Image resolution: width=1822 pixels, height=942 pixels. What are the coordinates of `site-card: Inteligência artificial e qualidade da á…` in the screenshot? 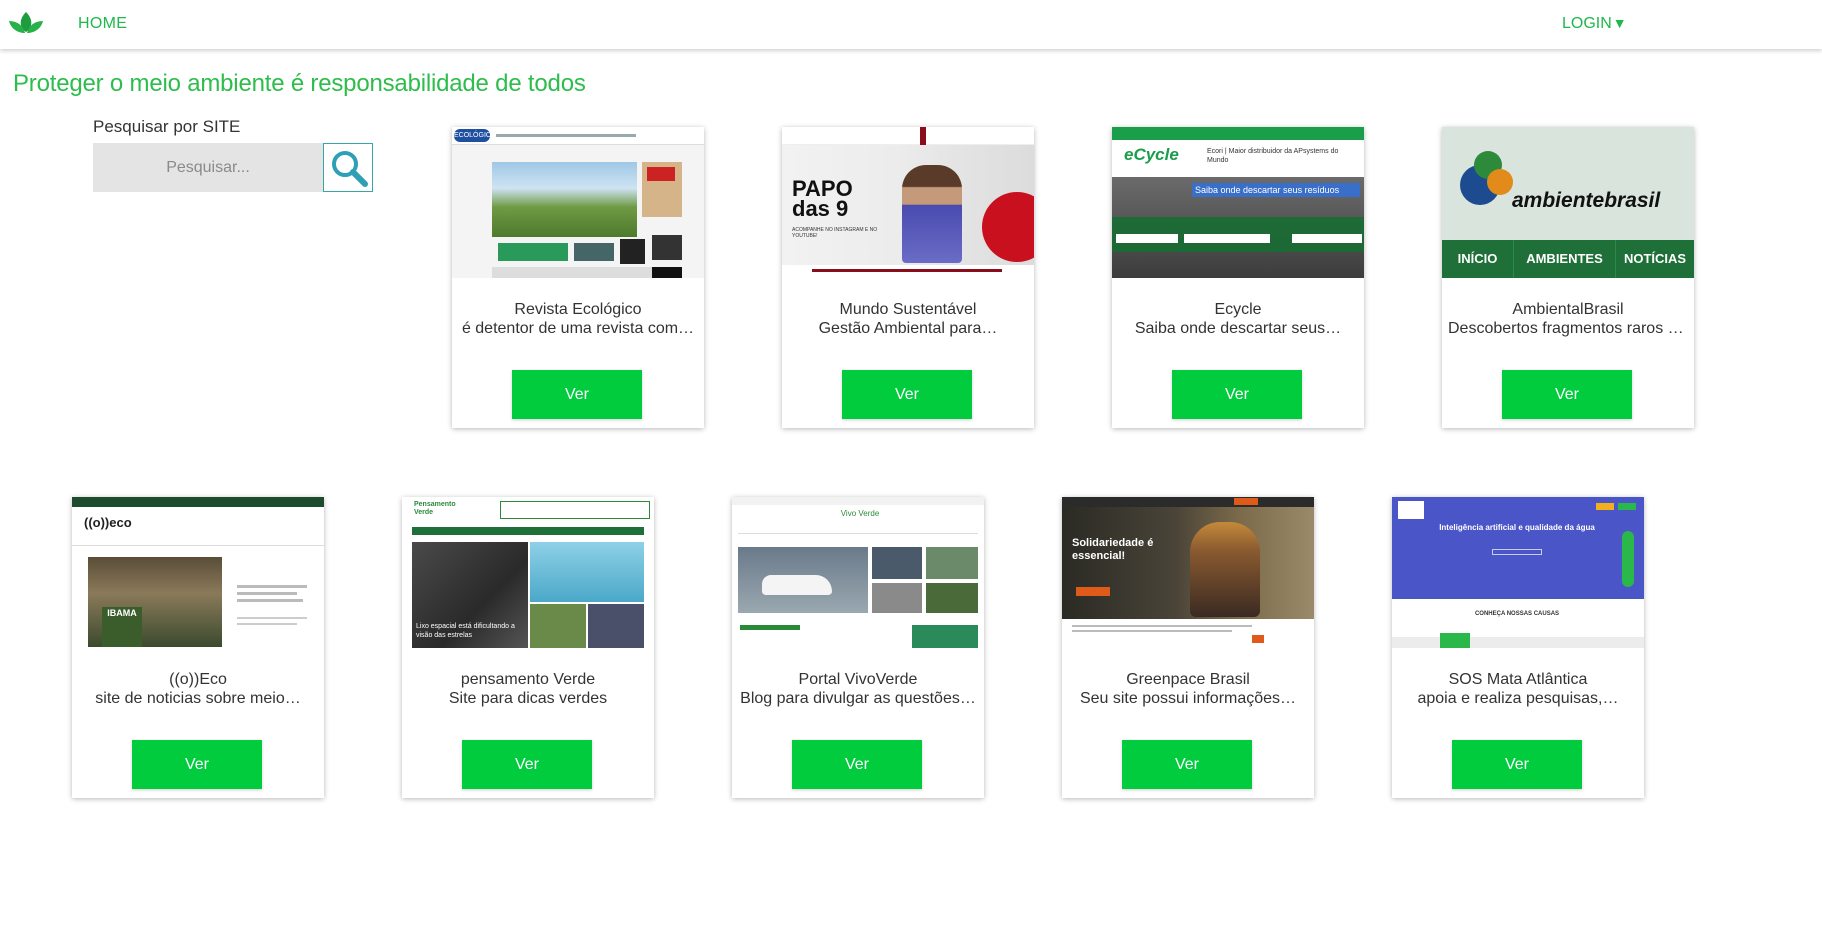 It's located at (1518, 647).